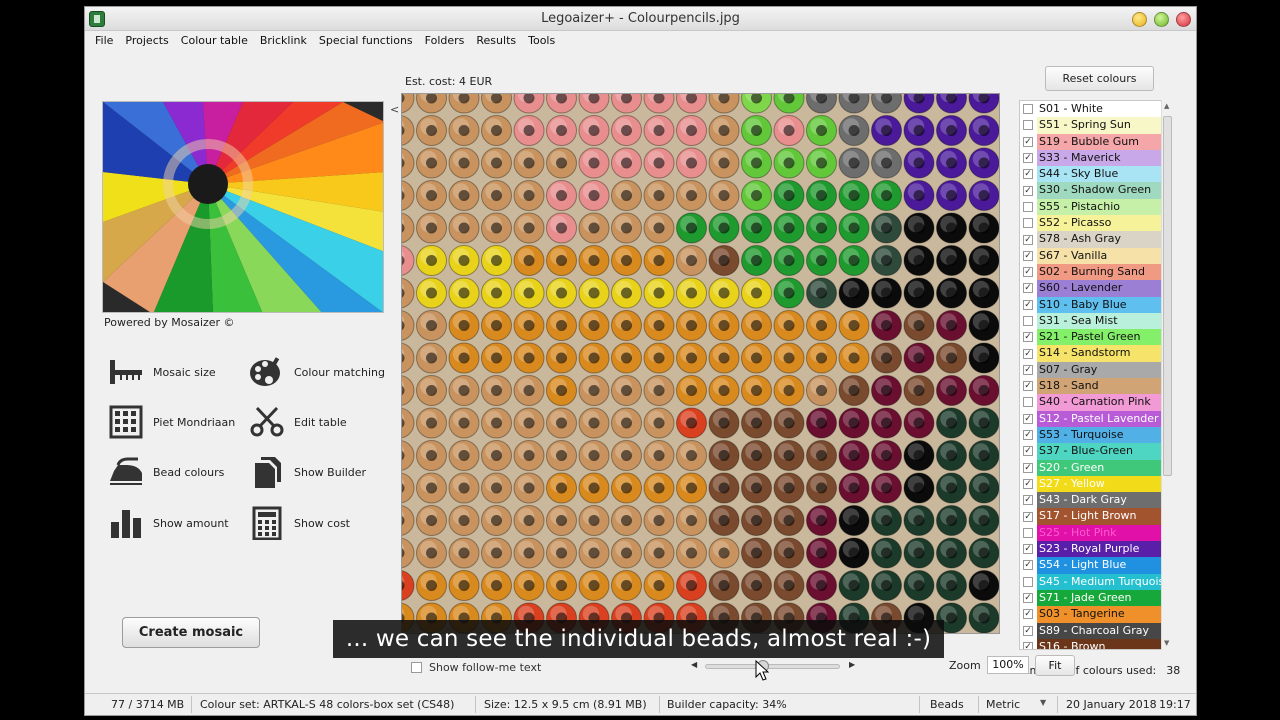  What do you see at coordinates (1096, 158) in the screenshot?
I see `colour-list-item: ✓ S33 - Maverick` at bounding box center [1096, 158].